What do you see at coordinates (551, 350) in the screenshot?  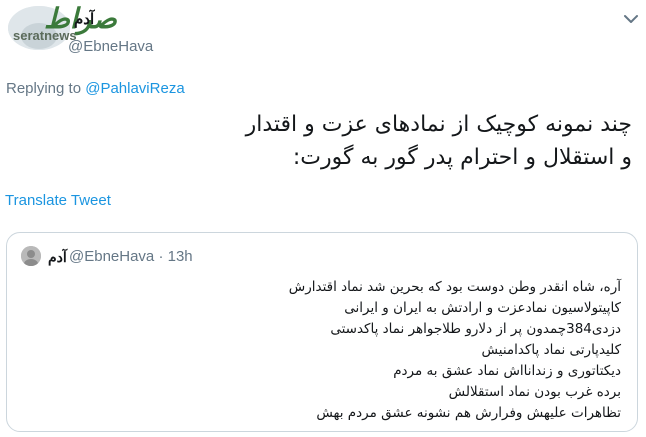 I see `quoted-line: کلیدپارتی نماد پاکدامنیش` at bounding box center [551, 350].